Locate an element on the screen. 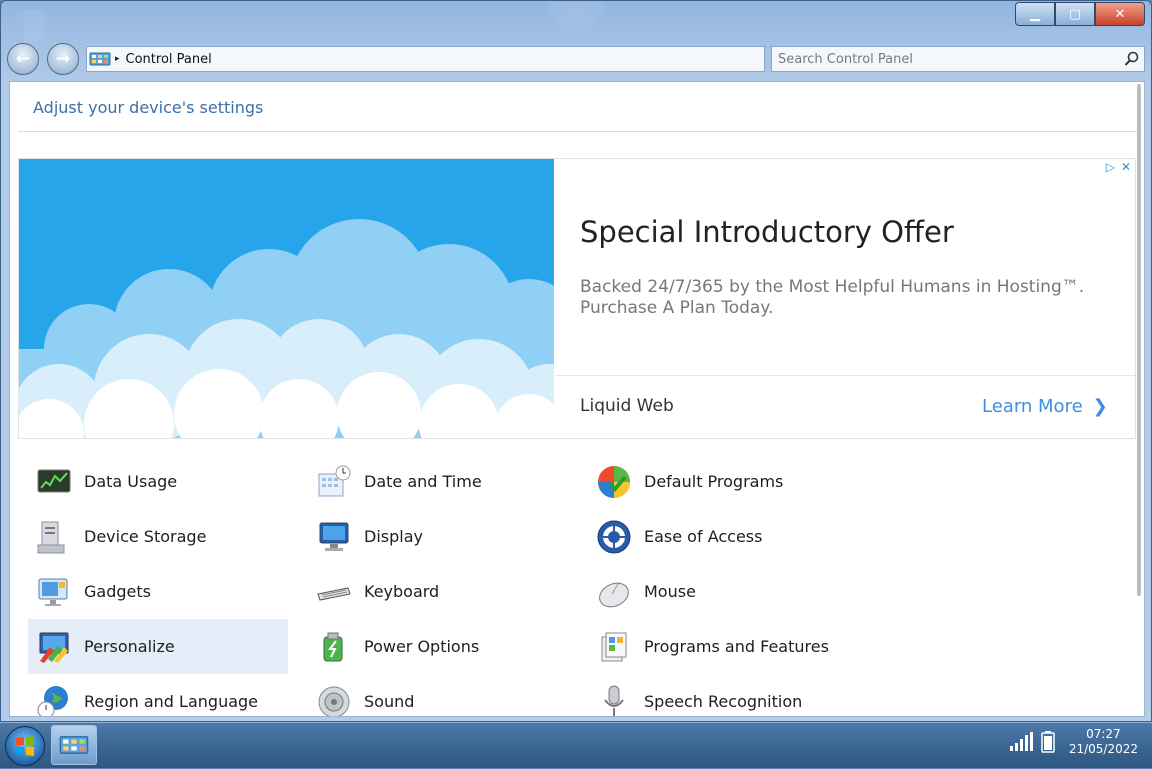 This screenshot has width=1152, height=769. arrow-left-icon: ← is located at coordinates (23, 59).